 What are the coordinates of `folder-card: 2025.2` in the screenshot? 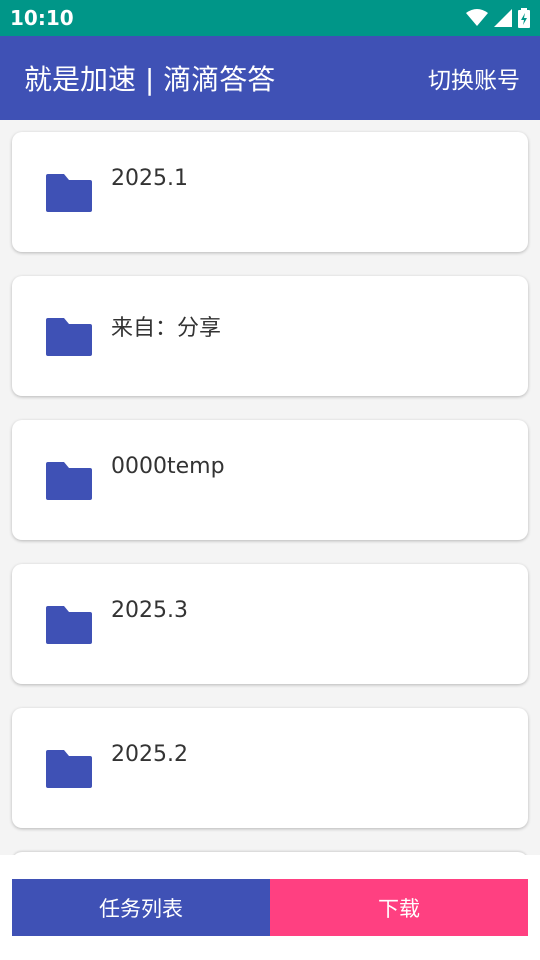 It's located at (270, 768).